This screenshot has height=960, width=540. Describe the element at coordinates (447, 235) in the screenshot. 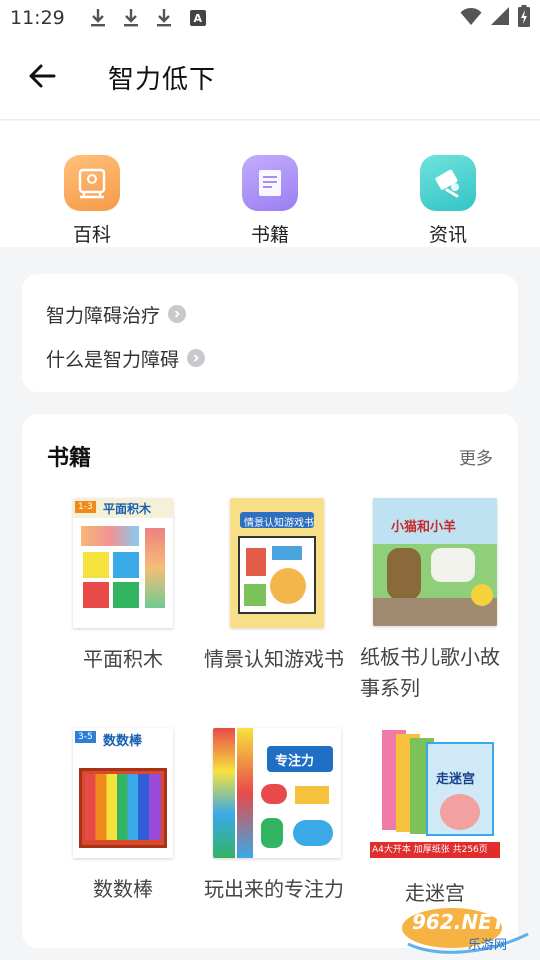

I see `category-label: 资讯` at that location.